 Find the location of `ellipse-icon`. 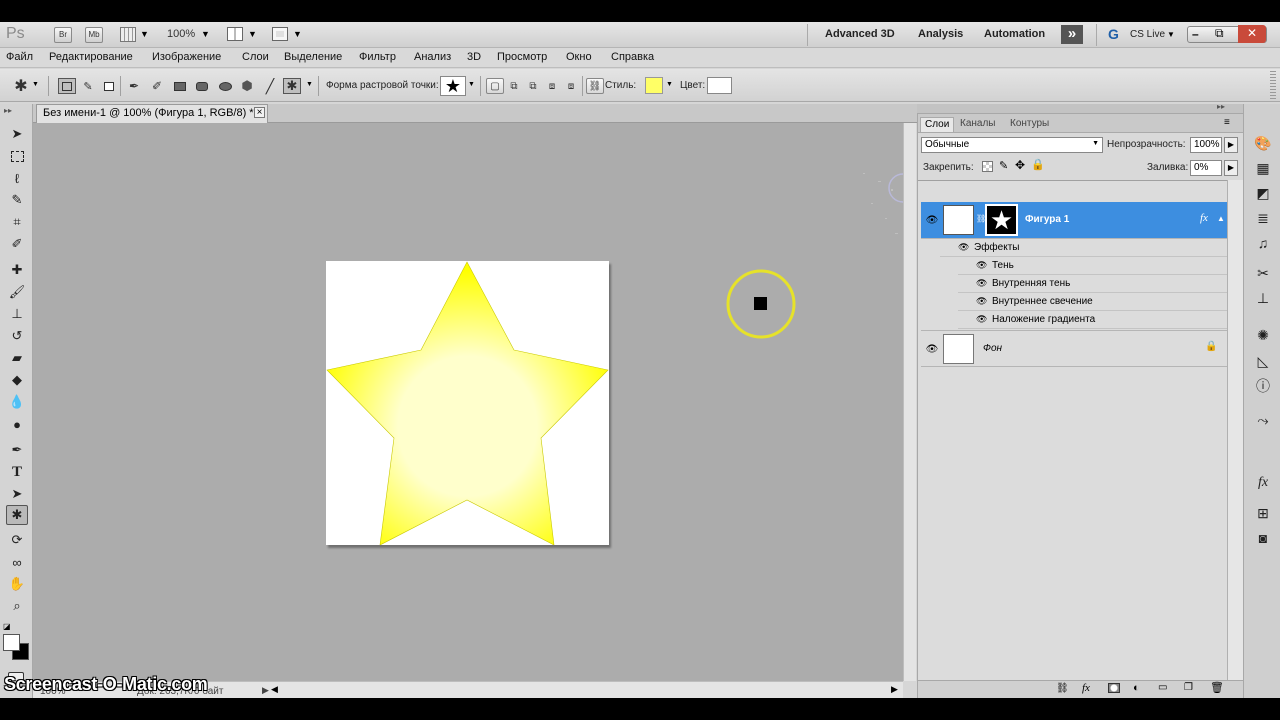

ellipse-icon is located at coordinates (225, 86).